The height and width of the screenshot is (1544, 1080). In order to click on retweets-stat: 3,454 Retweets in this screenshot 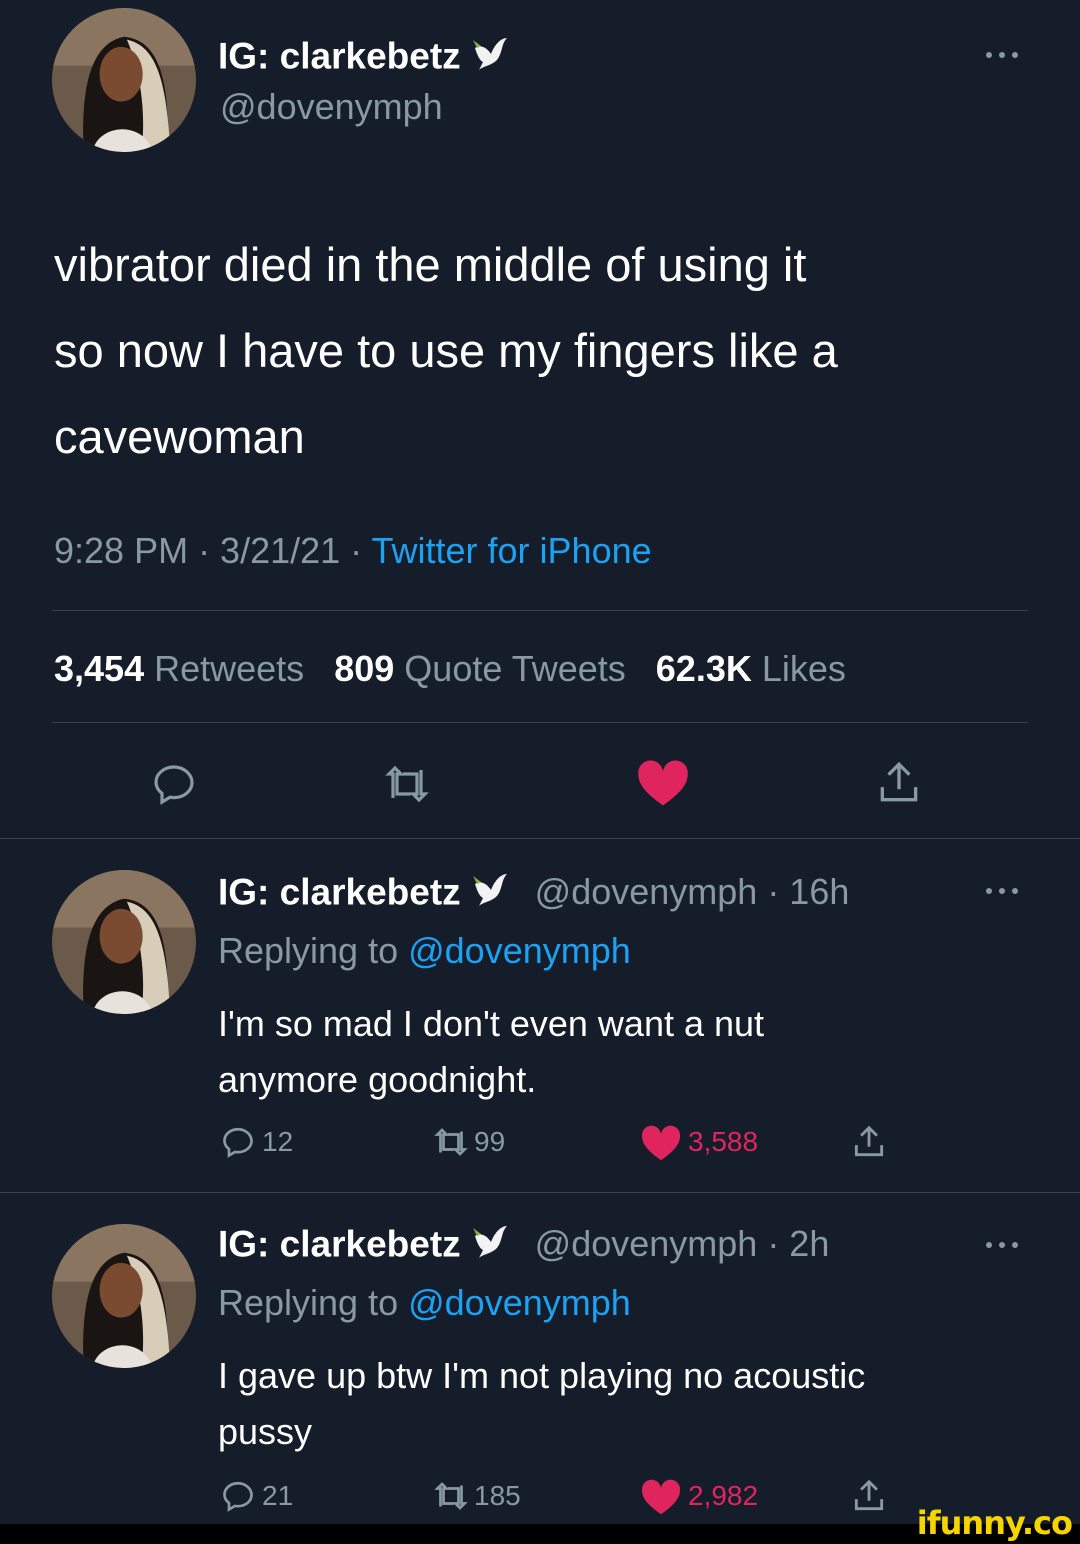, I will do `click(179, 668)`.